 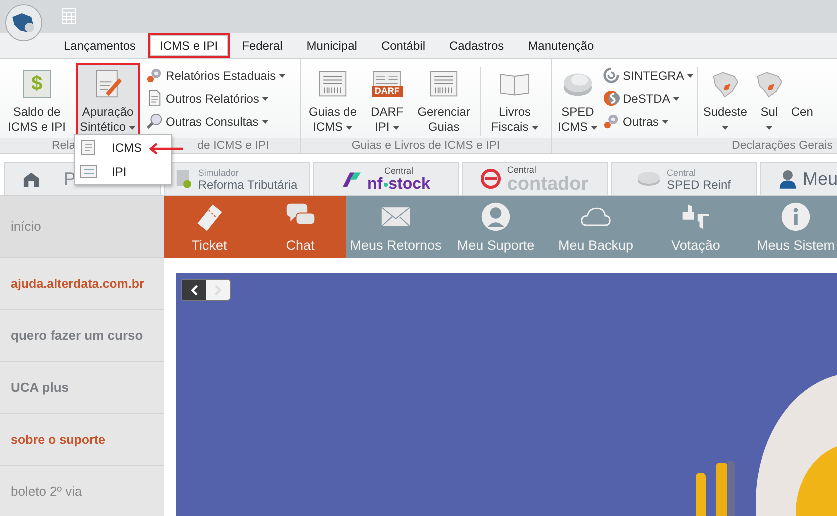 What do you see at coordinates (782, 146) in the screenshot?
I see `group-label: Declarações Gerais` at bounding box center [782, 146].